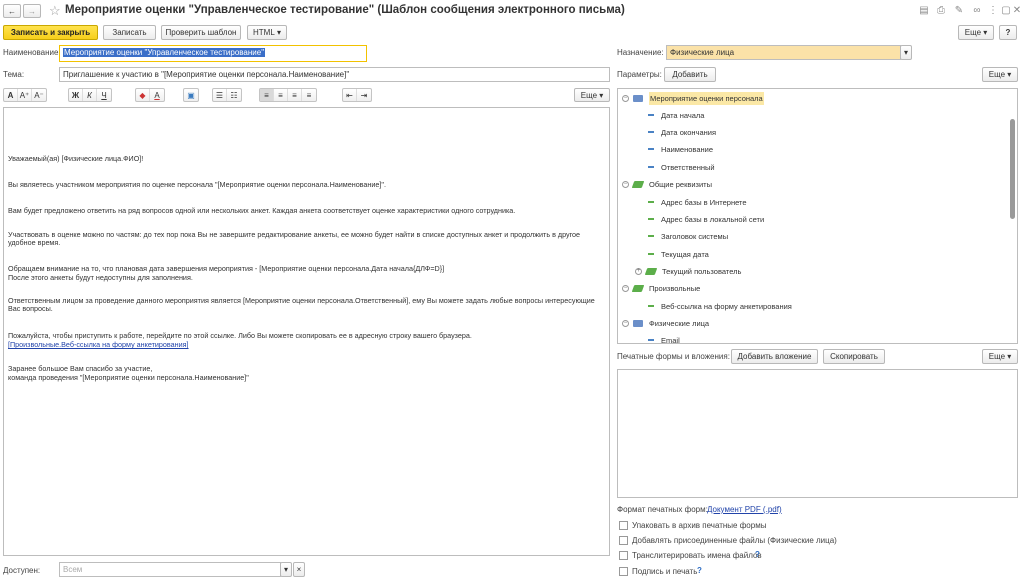 Image resolution: width=1024 pixels, height=579 pixels. What do you see at coordinates (675, 288) in the screenshot?
I see `tree-node-label: Произвольные` at bounding box center [675, 288].